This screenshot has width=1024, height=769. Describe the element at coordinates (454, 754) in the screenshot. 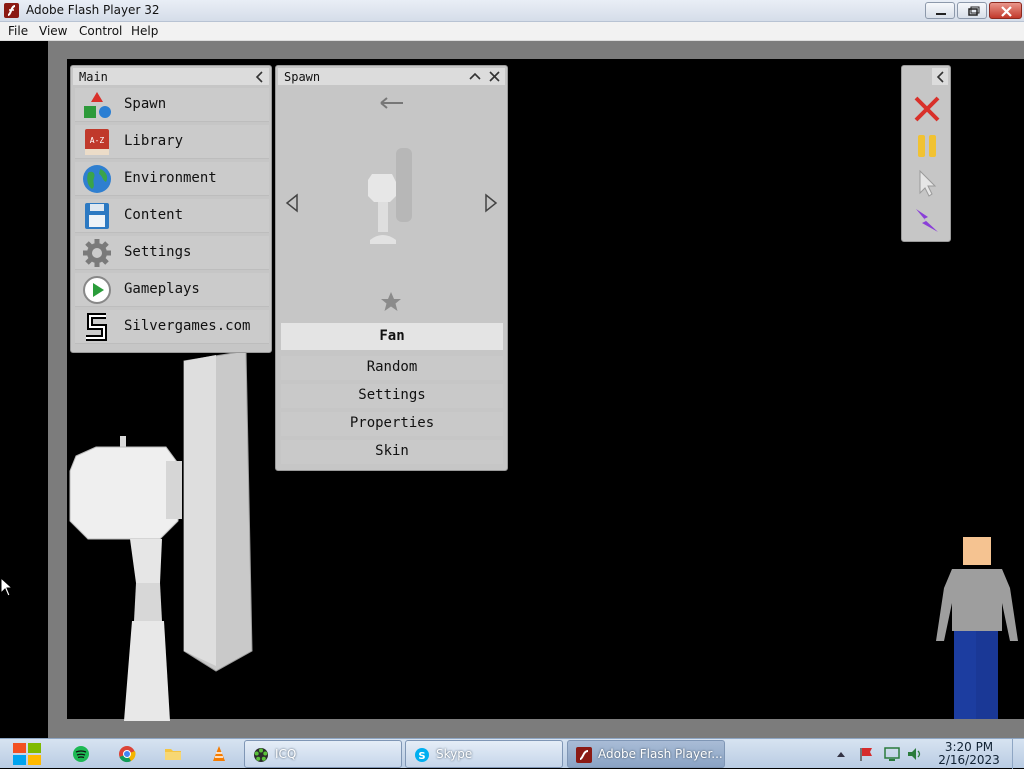

I see `taskbar-app-label: Skype` at that location.